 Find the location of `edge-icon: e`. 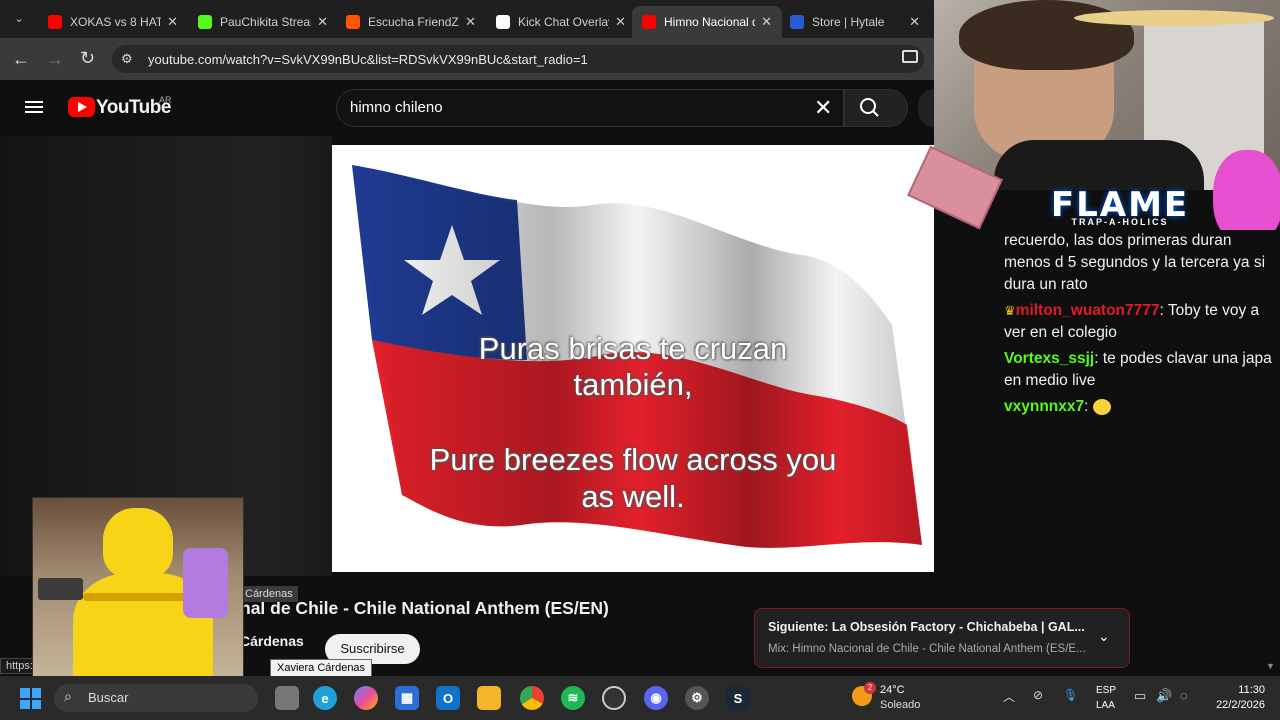

edge-icon: e is located at coordinates (325, 698).